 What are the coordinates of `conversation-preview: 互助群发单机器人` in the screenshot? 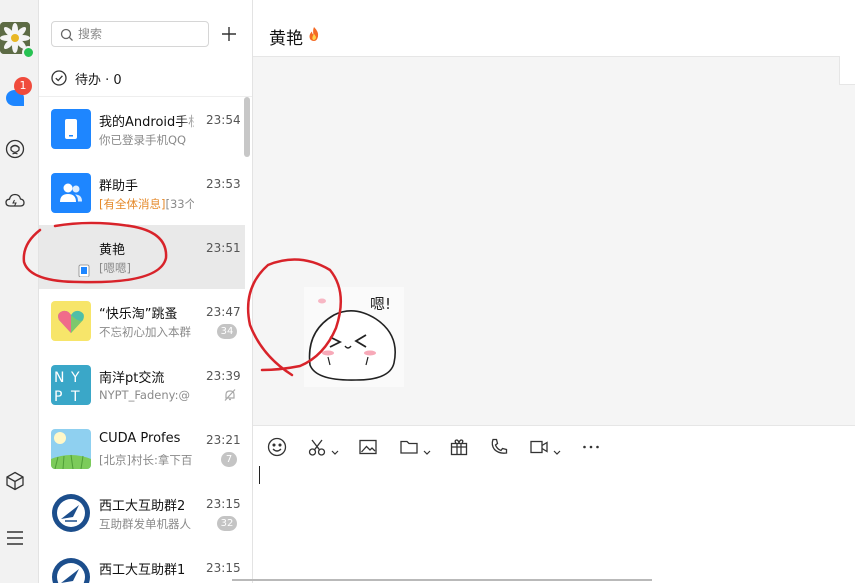 It's located at (145, 524).